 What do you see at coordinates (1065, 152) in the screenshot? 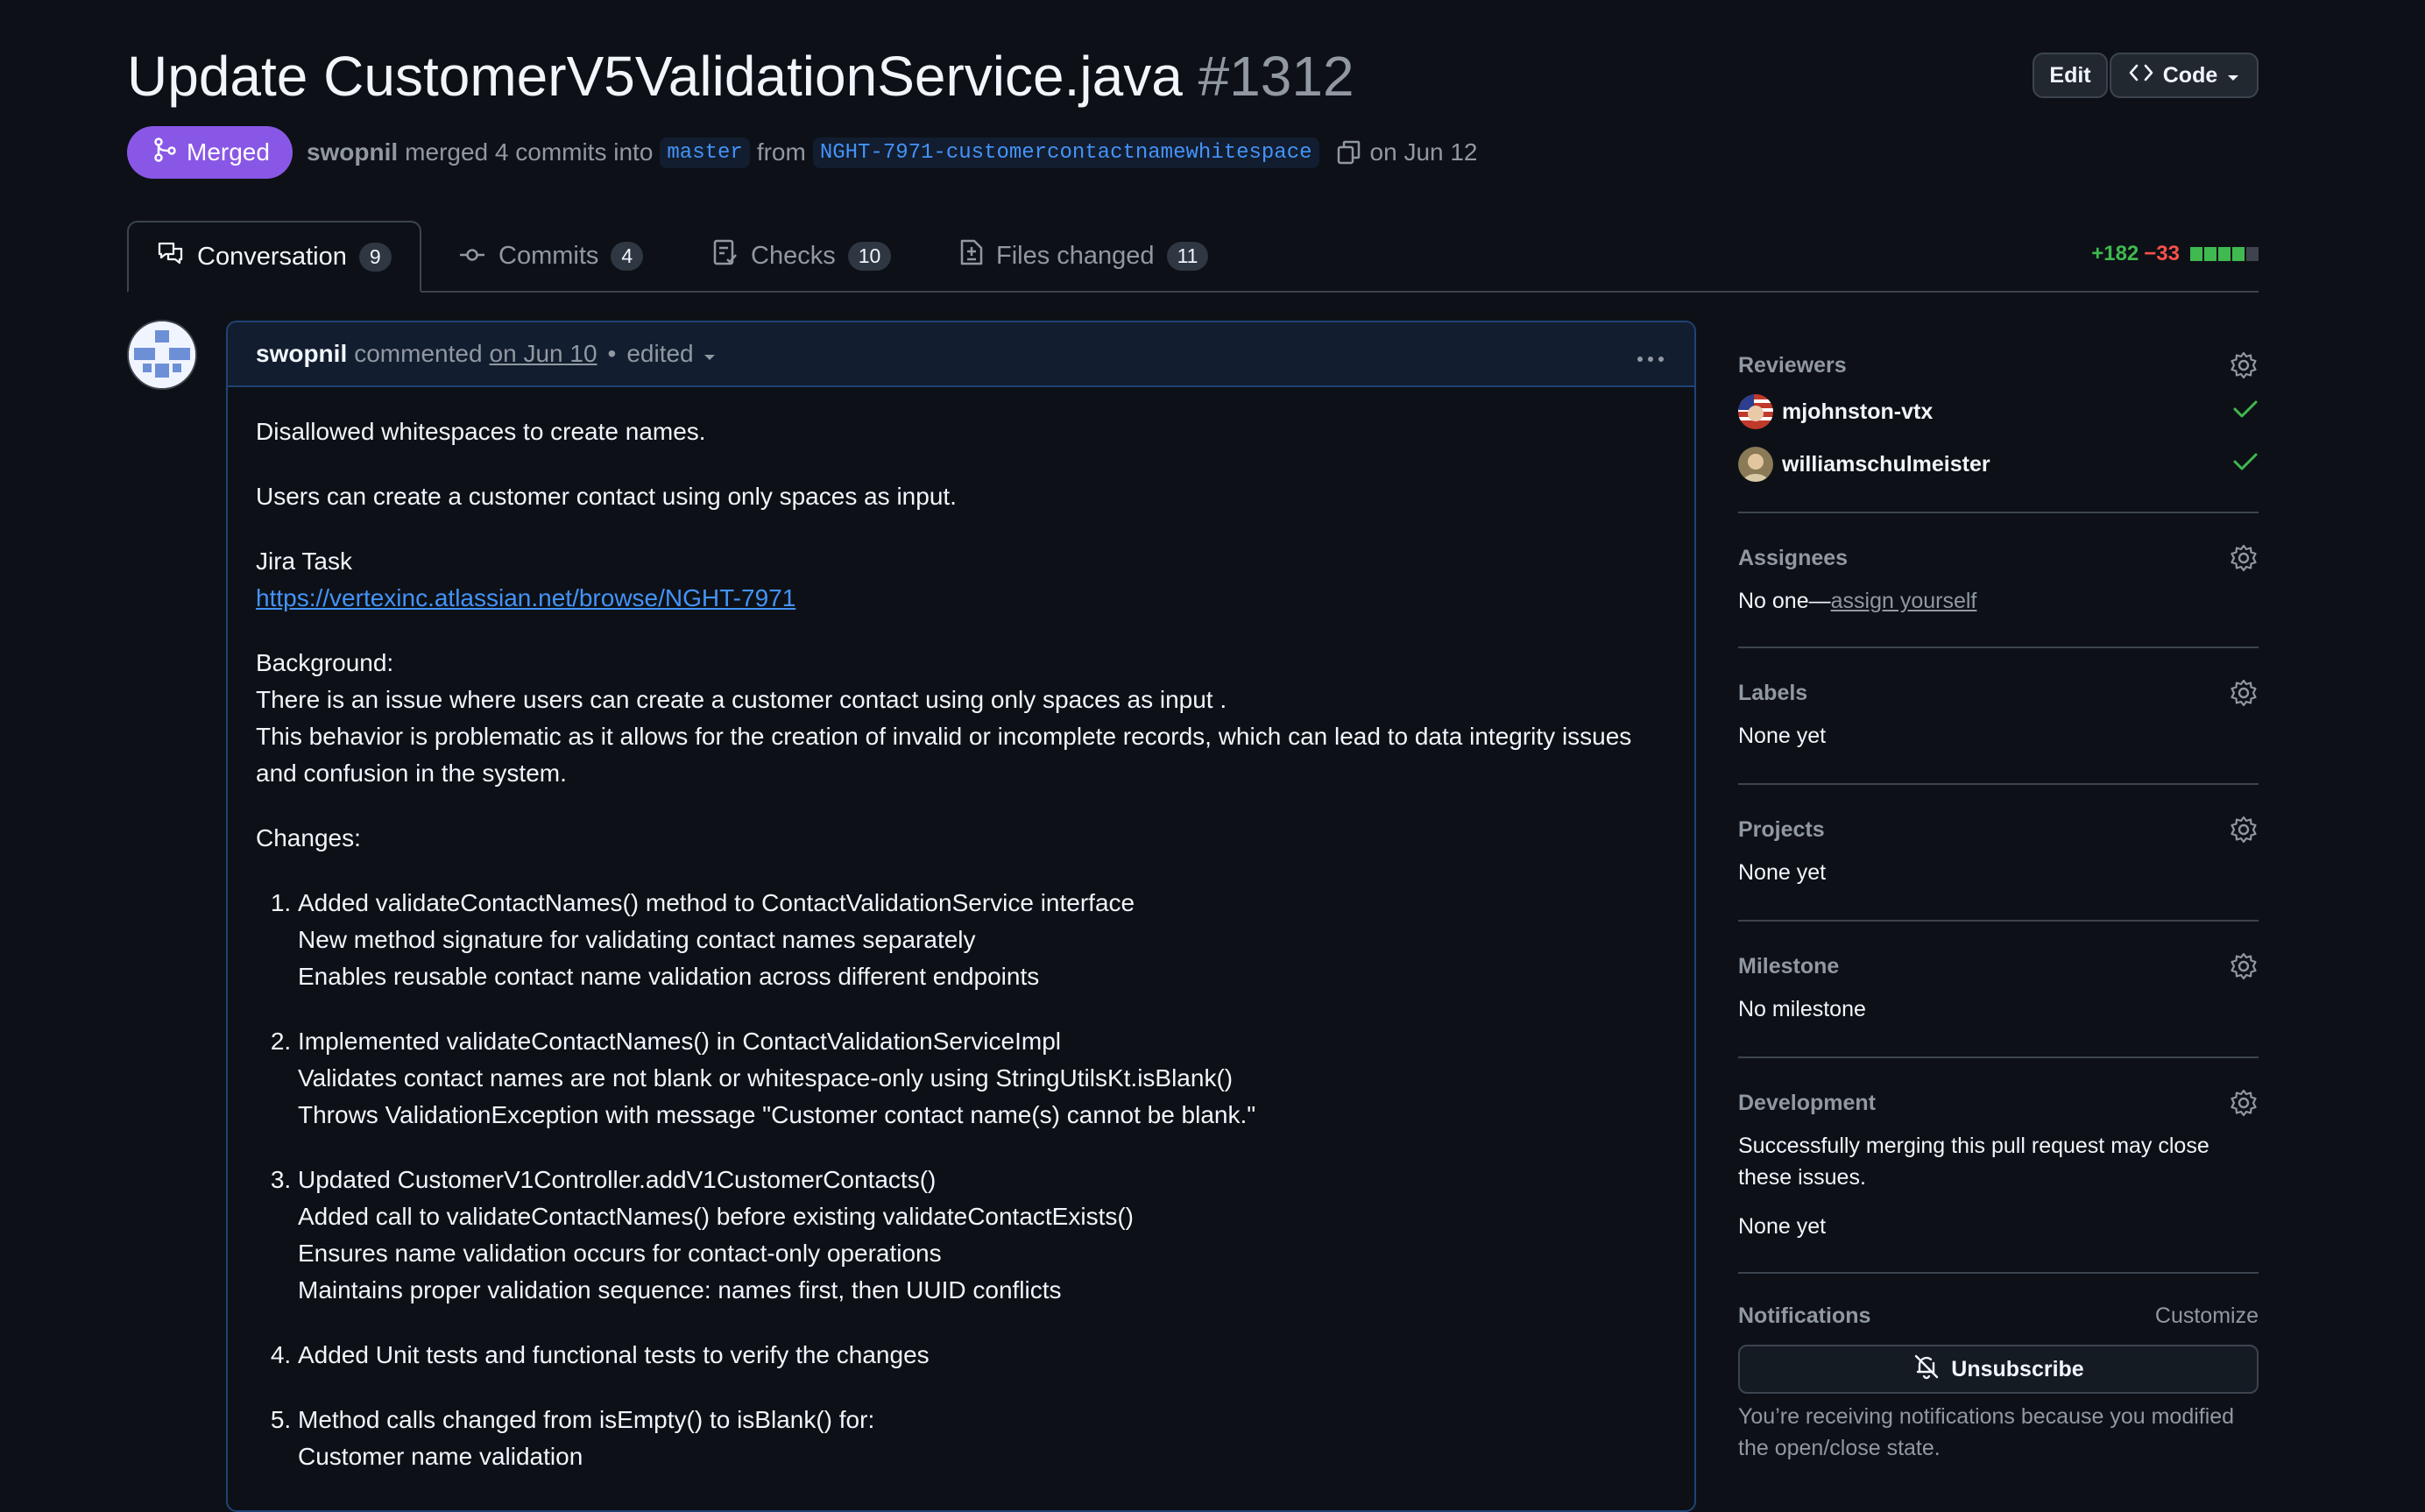
I see `head-branch: NGHT-7971-customercontactnamewhitespace` at bounding box center [1065, 152].